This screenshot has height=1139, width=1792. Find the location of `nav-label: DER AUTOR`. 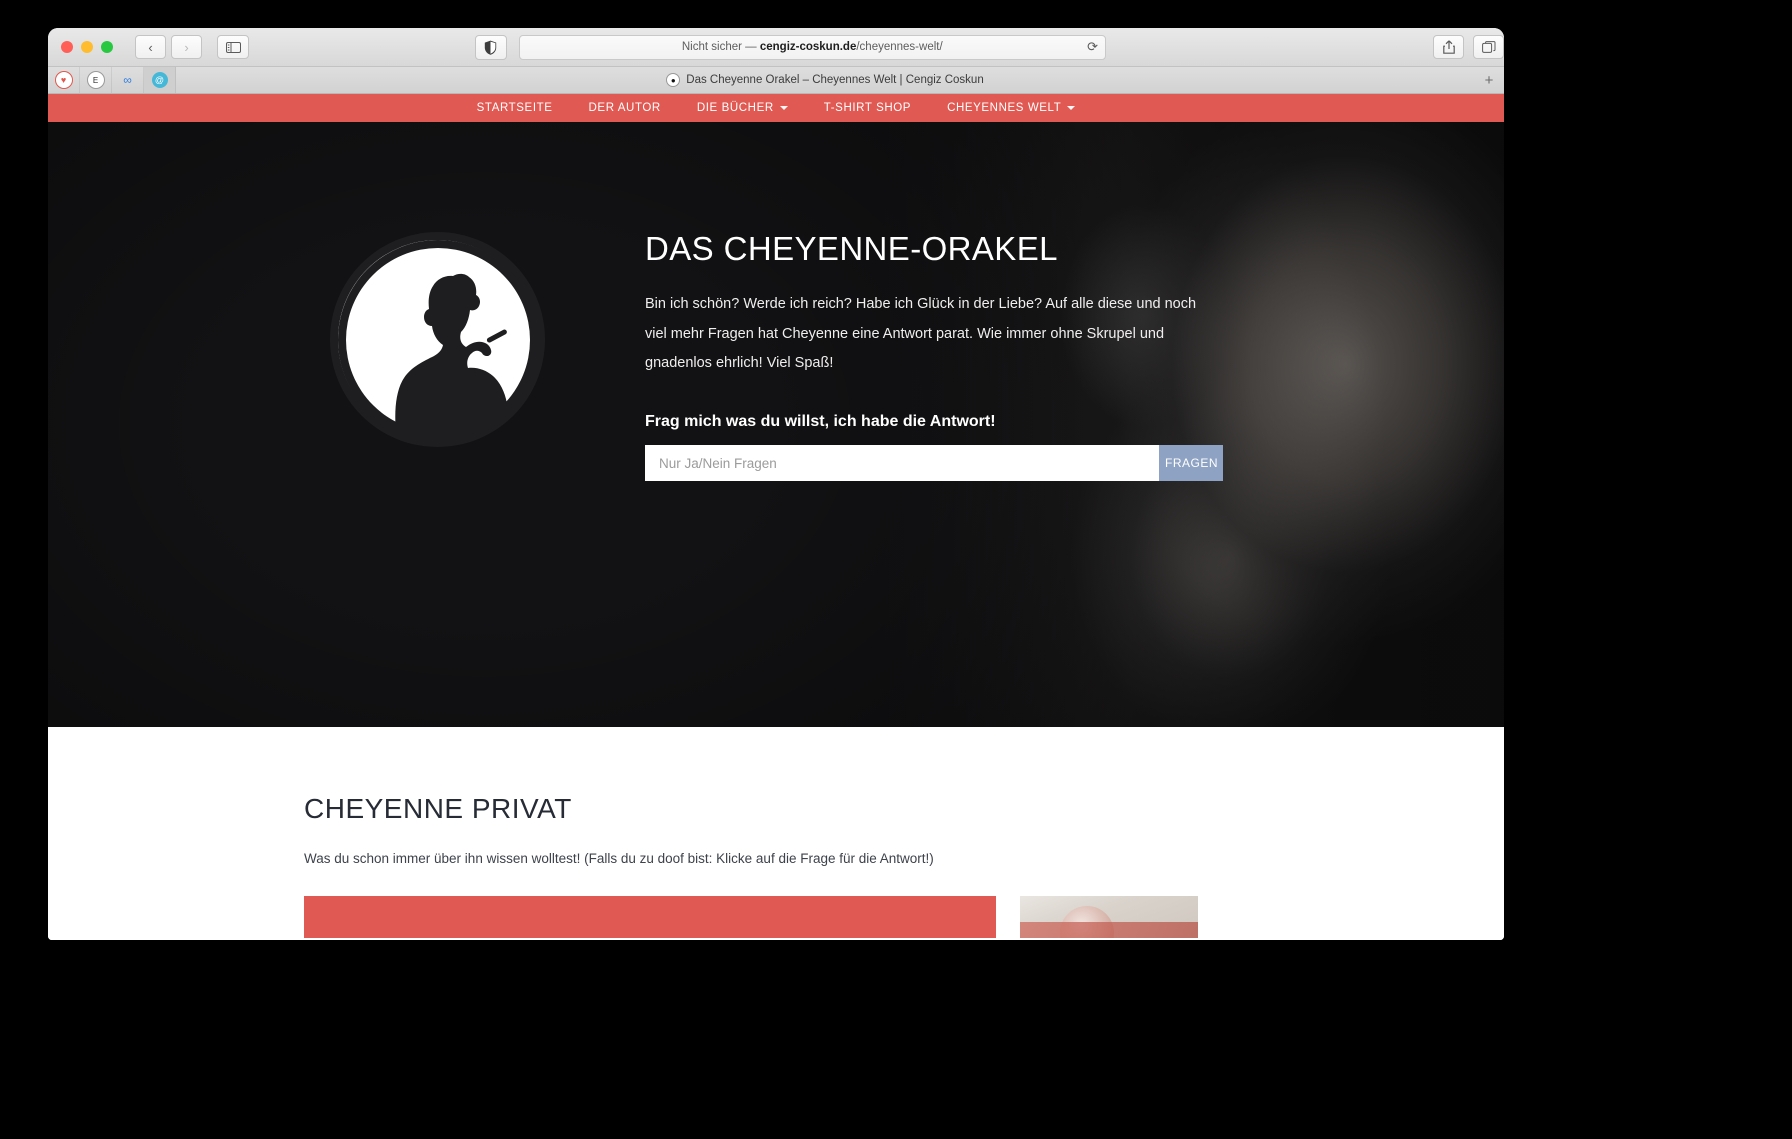

nav-label: DER AUTOR is located at coordinates (624, 108).